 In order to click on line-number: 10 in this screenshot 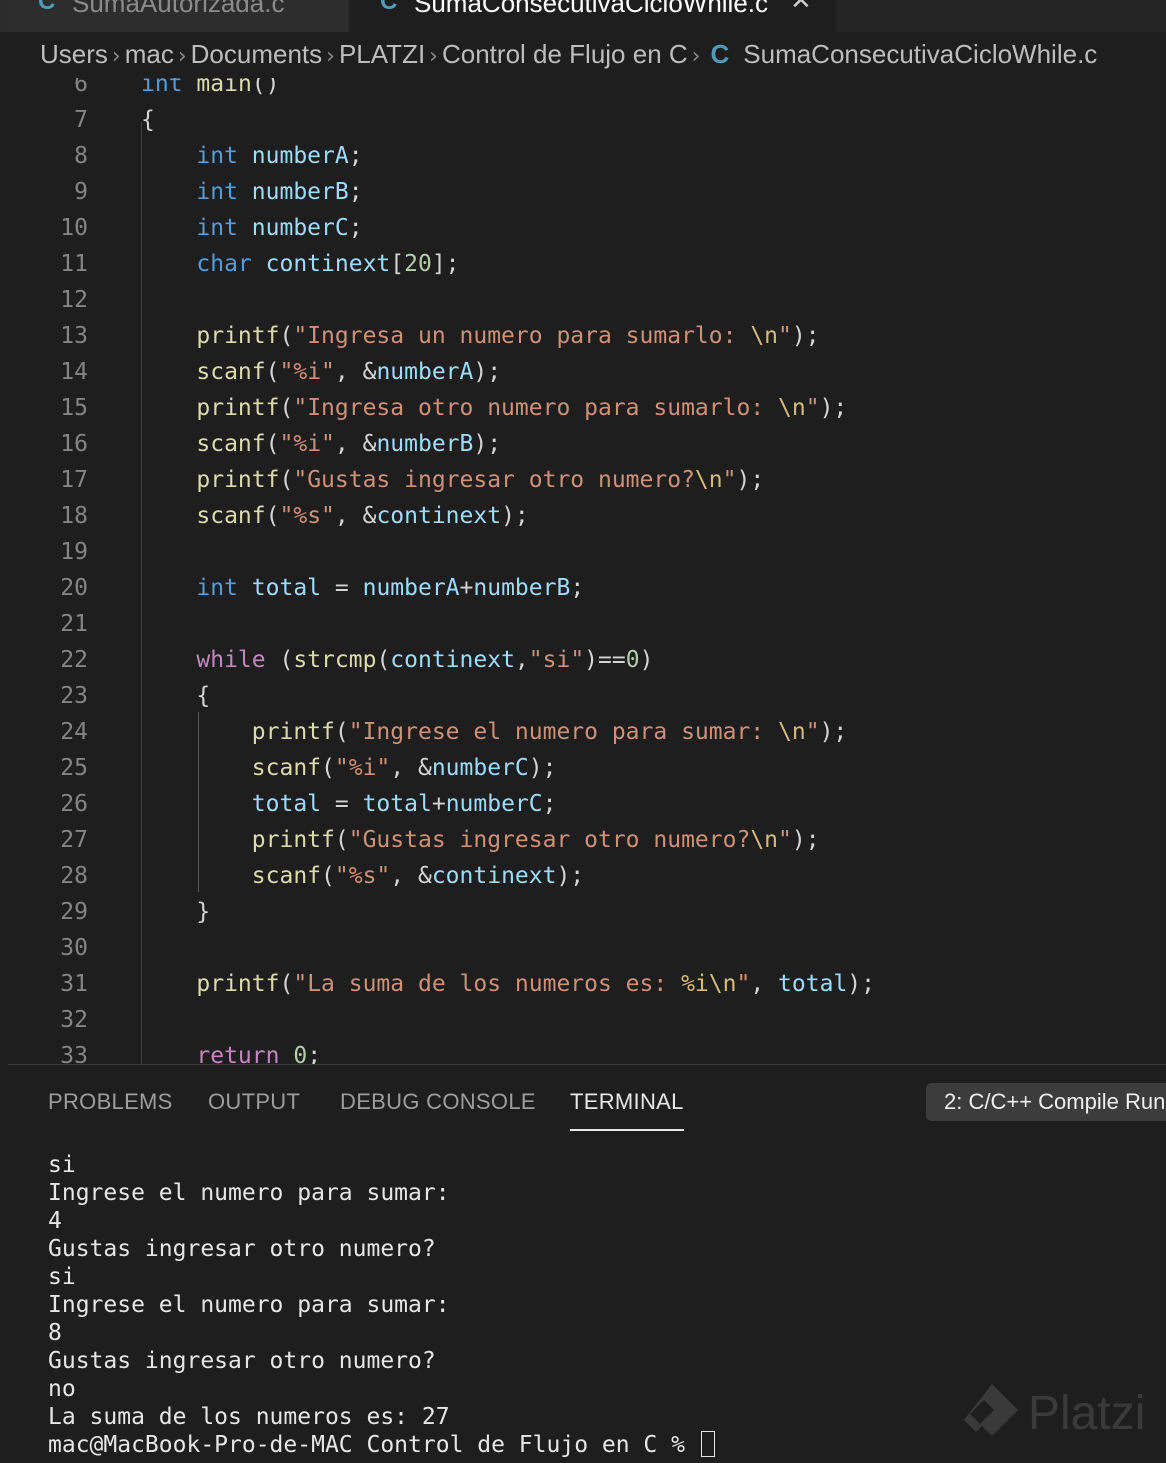, I will do `click(74, 228)`.